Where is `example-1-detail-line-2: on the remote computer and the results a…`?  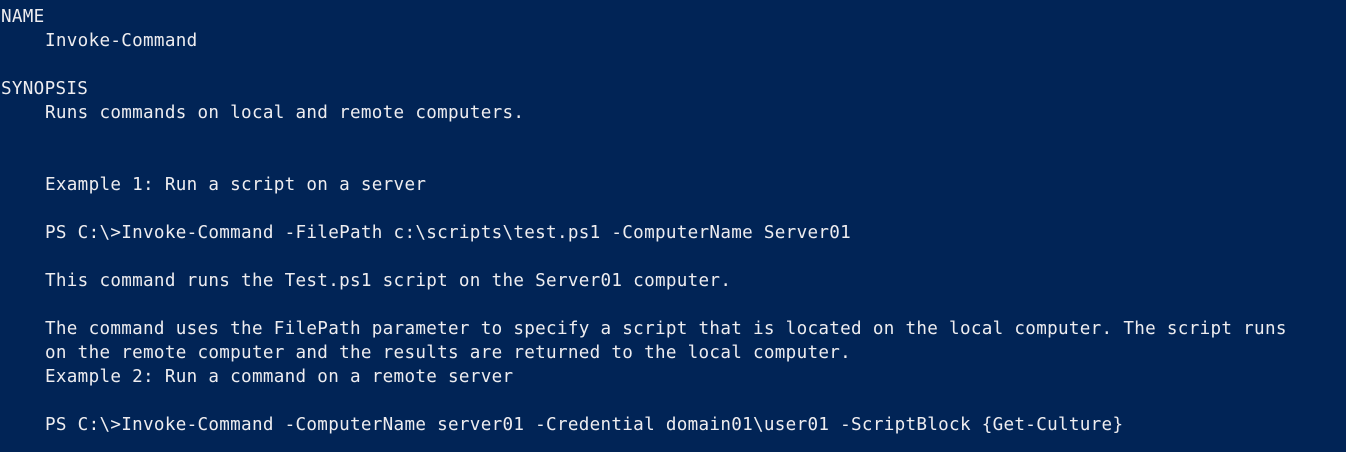
example-1-detail-line-2: on the remote computer and the results a… is located at coordinates (448, 353).